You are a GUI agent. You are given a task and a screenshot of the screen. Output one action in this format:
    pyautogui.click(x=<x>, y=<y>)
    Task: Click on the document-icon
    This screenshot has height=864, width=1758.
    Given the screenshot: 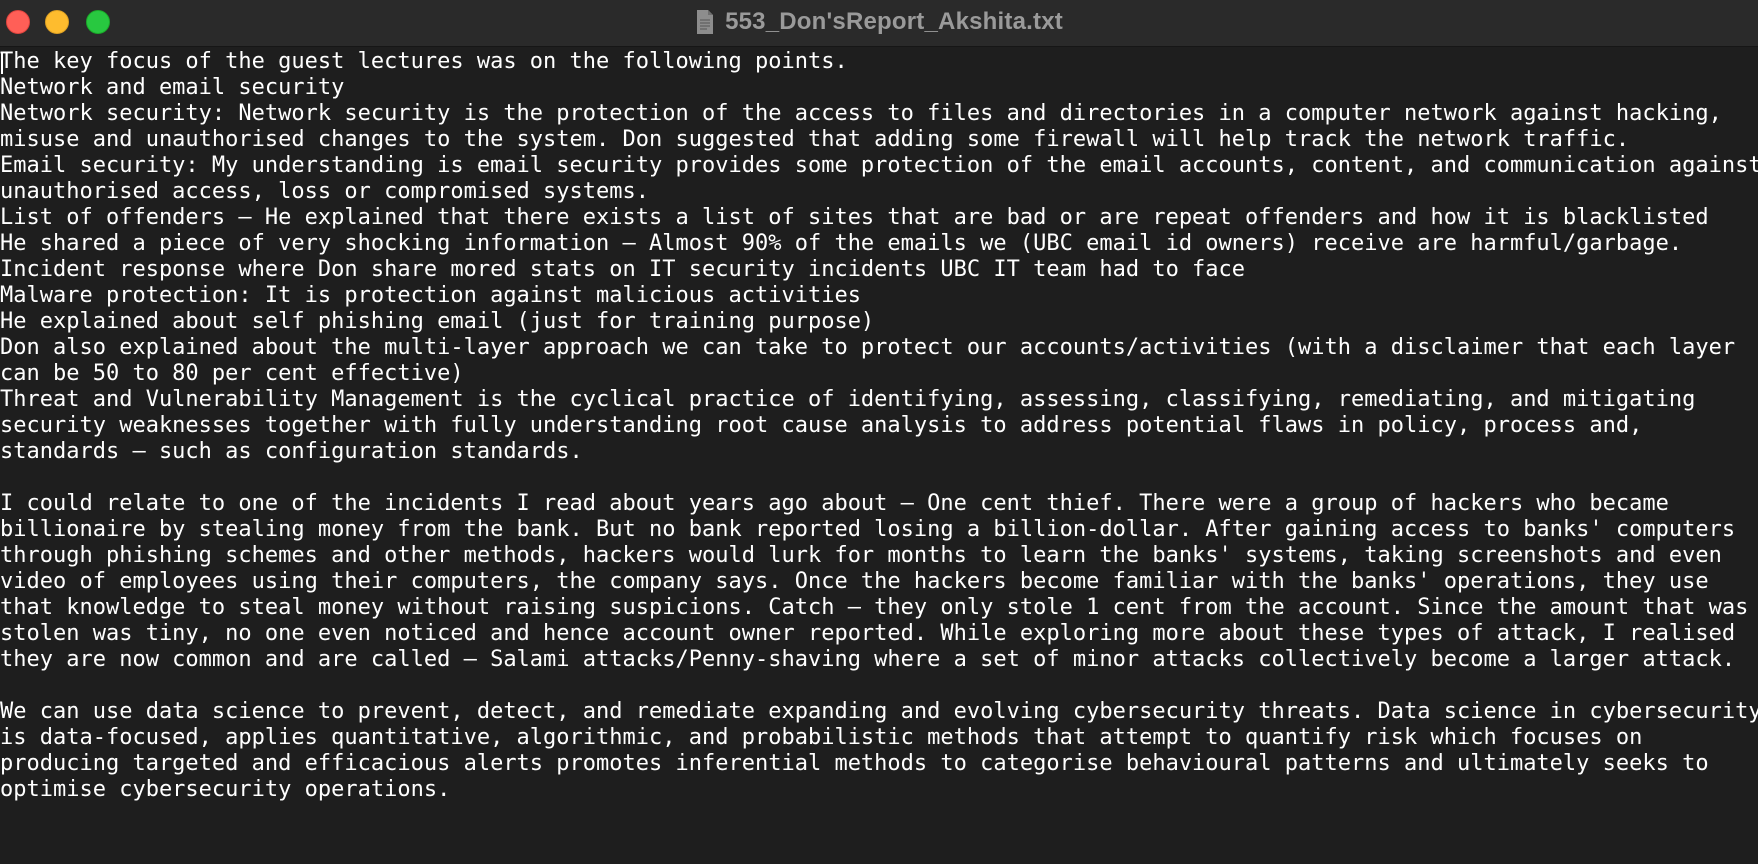 What is the action you would take?
    pyautogui.click(x=705, y=22)
    